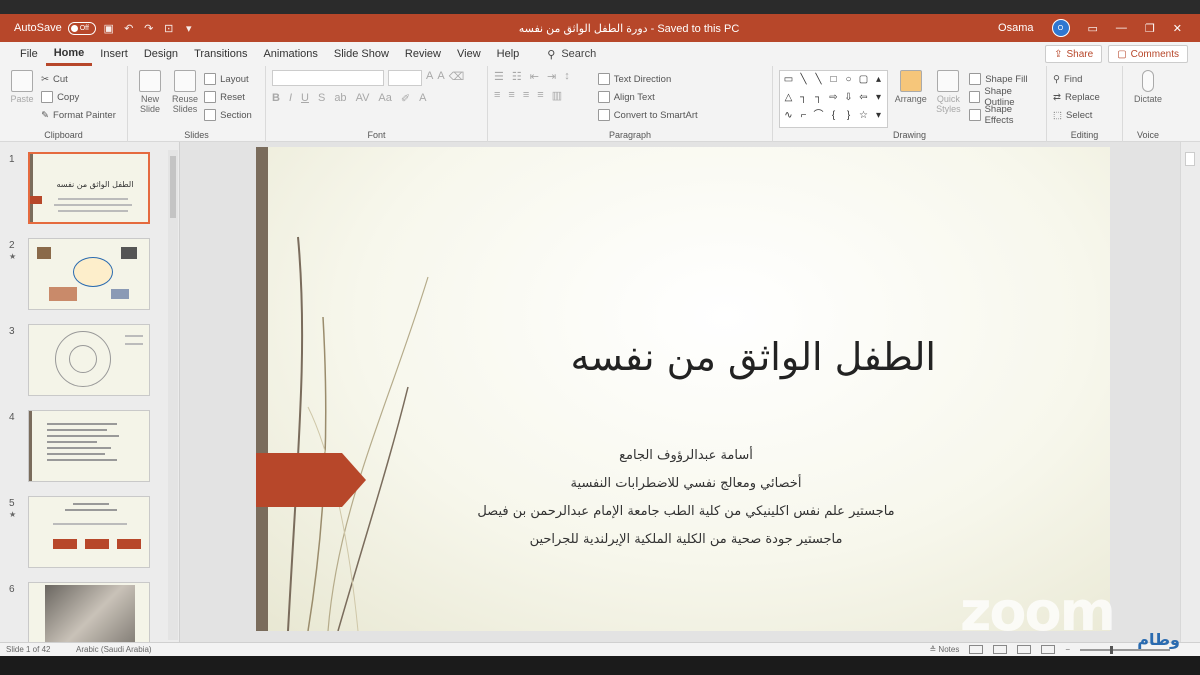  What do you see at coordinates (276, 98) in the screenshot?
I see `bold-icon: B` at bounding box center [276, 98].